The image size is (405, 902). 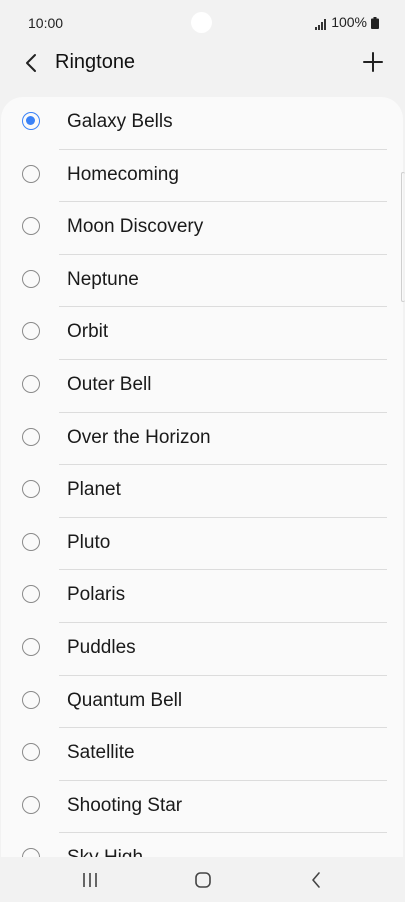 I want to click on list-item: Planet, so click(x=202, y=491).